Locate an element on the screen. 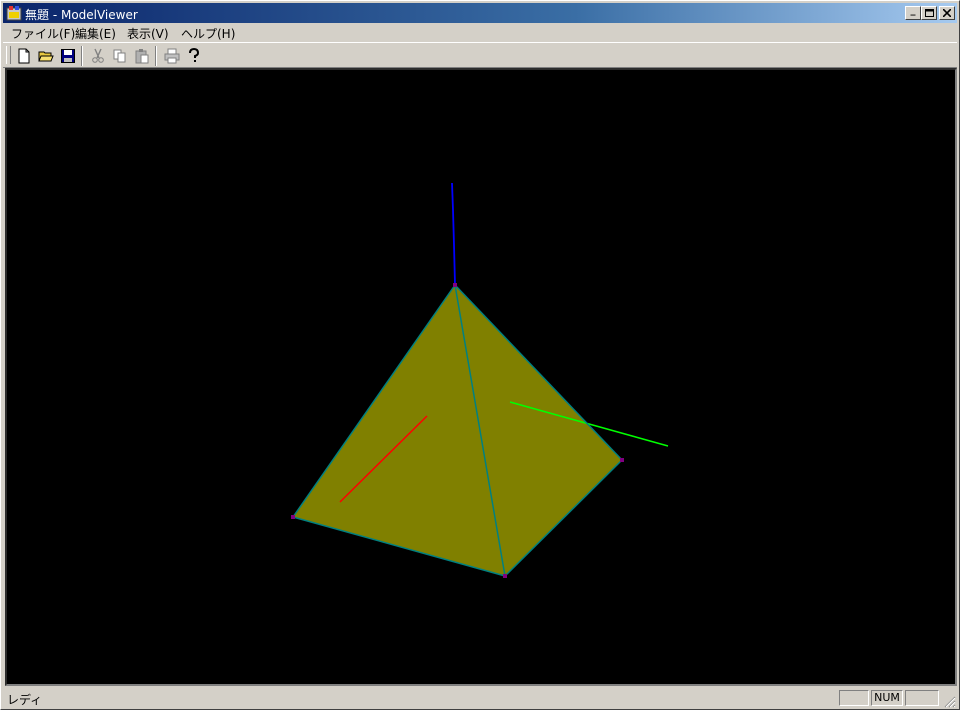 The height and width of the screenshot is (710, 960). minimize-icon: _ is located at coordinates (913, 10).